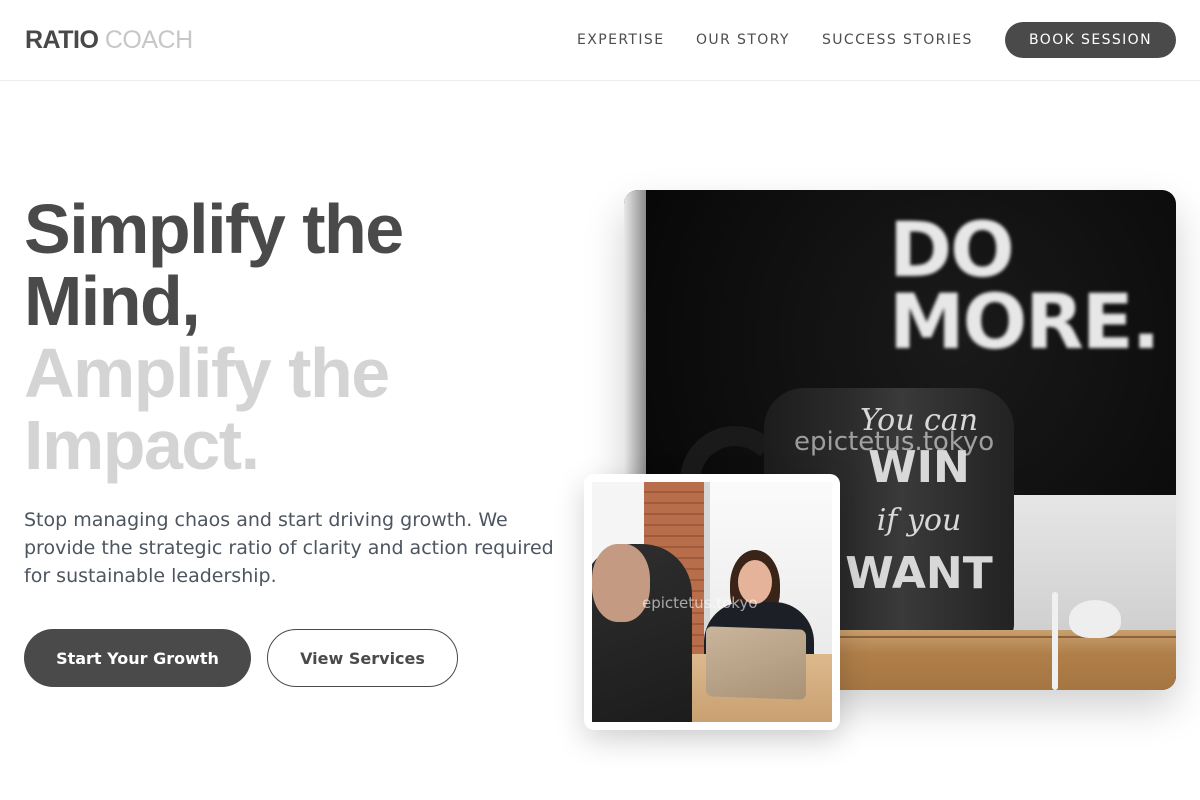 This screenshot has width=1200, height=800. What do you see at coordinates (990, 660) in the screenshot?
I see `desk-surface` at bounding box center [990, 660].